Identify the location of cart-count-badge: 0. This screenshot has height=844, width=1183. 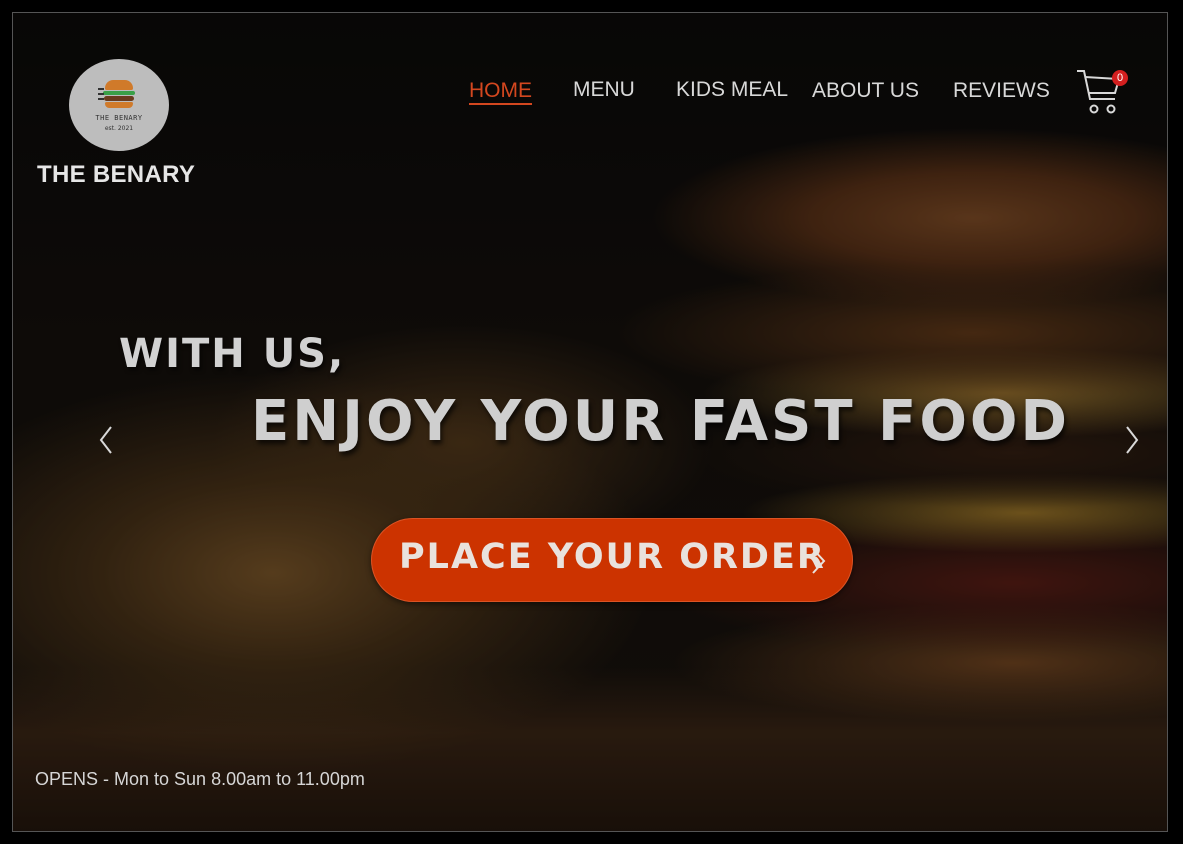
(1120, 78).